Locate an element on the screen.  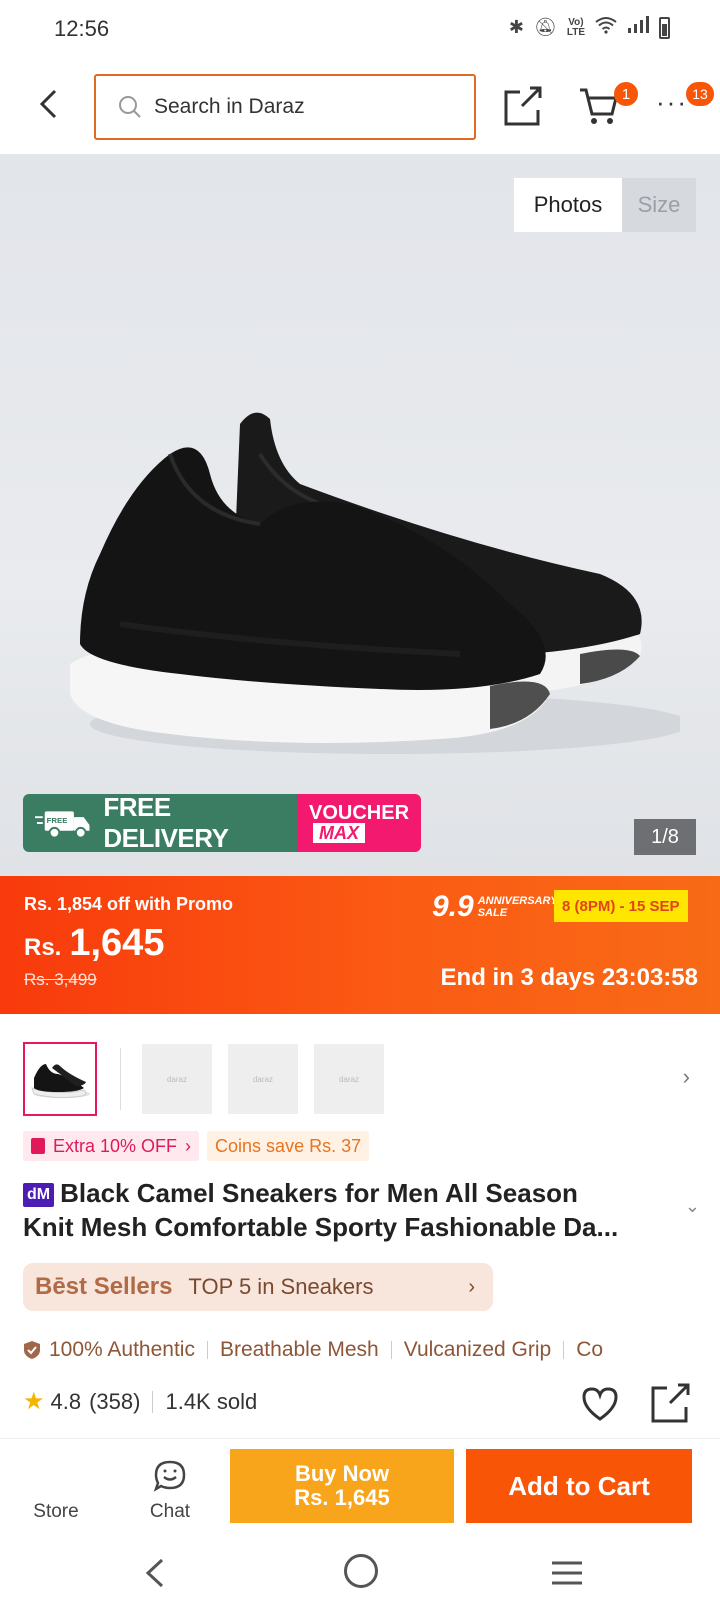
chevron-down-icon: ⌄ is located at coordinates (692, 1206).